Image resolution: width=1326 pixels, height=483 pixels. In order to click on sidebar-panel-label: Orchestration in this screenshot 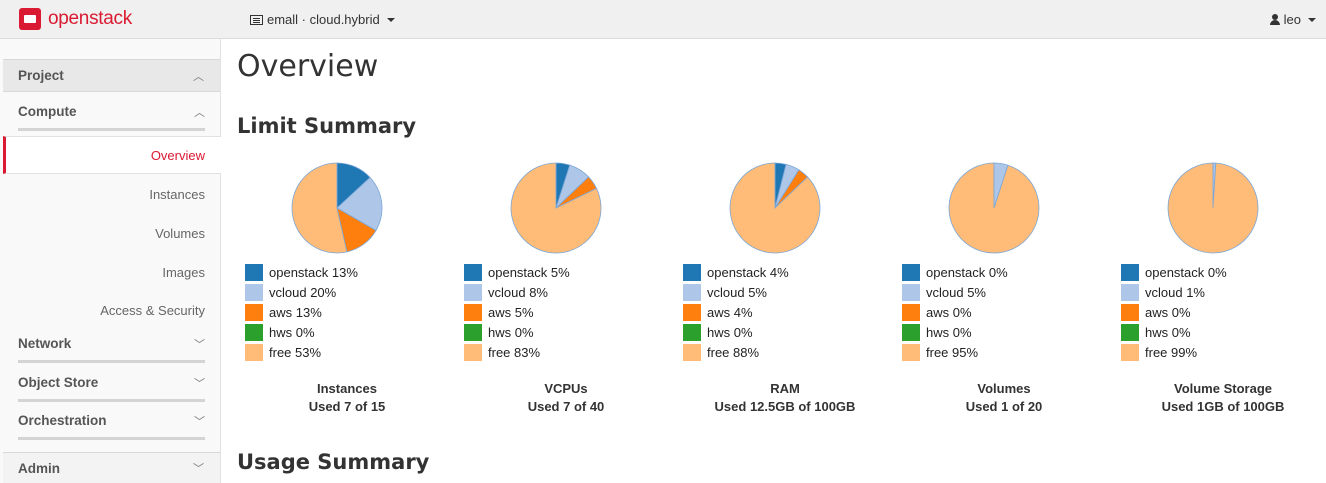, I will do `click(62, 420)`.